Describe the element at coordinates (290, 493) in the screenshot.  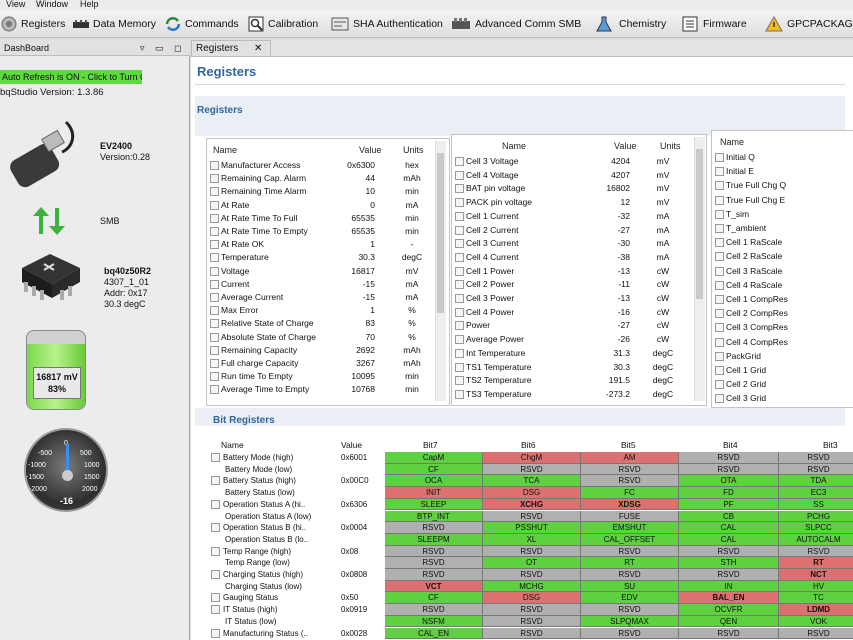
I see `bit-register-row: Battery Status (low)` at that location.